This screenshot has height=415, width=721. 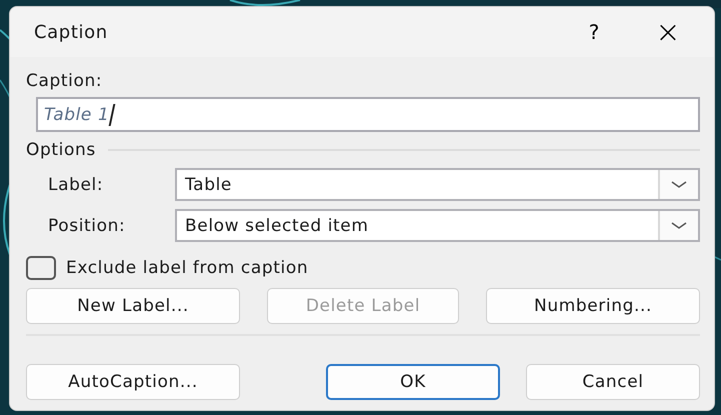 I want to click on field-label: Label:, so click(x=76, y=184).